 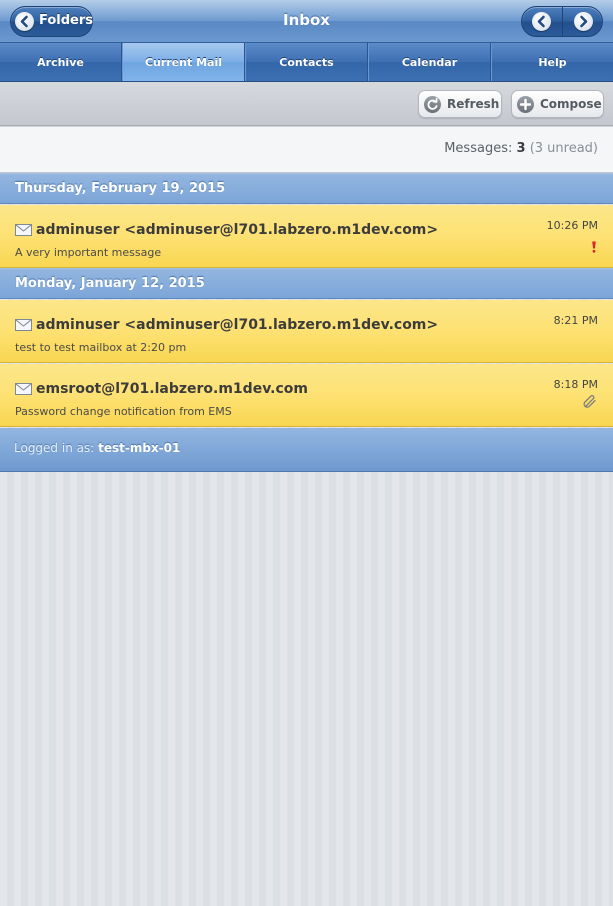 What do you see at coordinates (172, 389) in the screenshot?
I see `message-sender: emsroot@l701.labzero.m1dev.com` at bounding box center [172, 389].